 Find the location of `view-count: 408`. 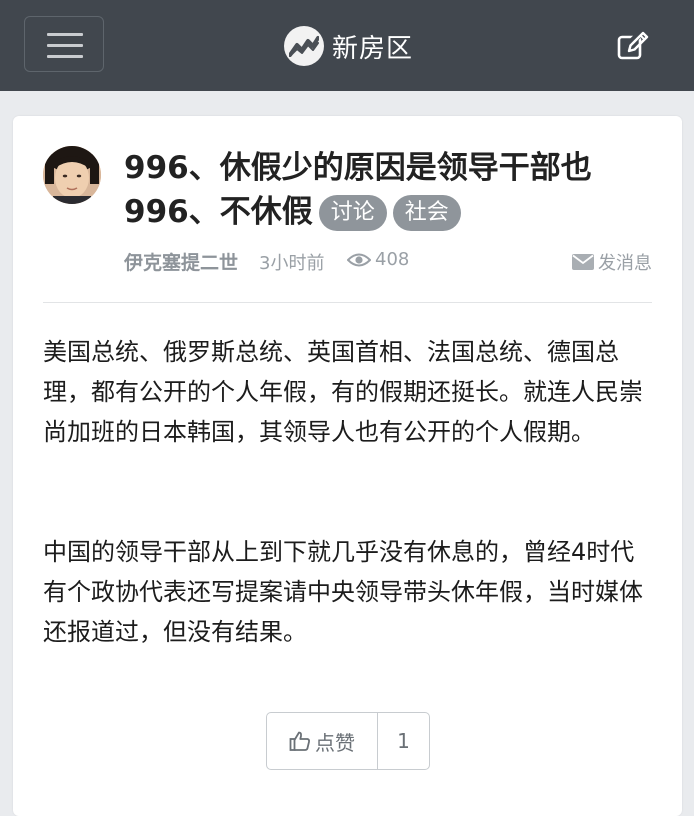

view-count: 408 is located at coordinates (378, 259).